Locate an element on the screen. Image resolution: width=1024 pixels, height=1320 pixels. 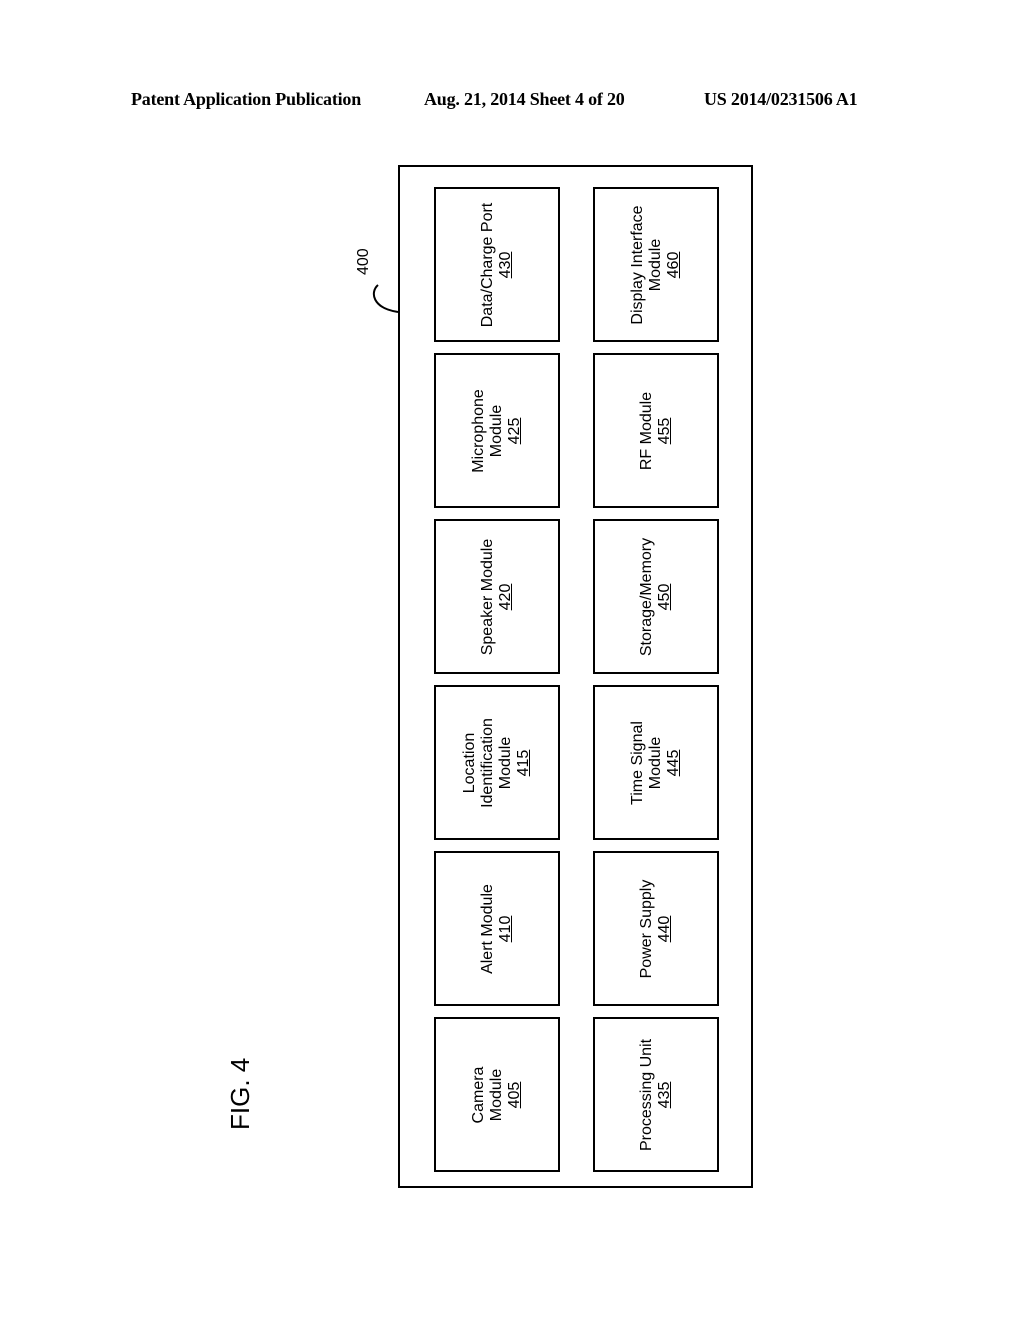
module-box-430: Data/Charge Port 430 is located at coordinates (497, 264).